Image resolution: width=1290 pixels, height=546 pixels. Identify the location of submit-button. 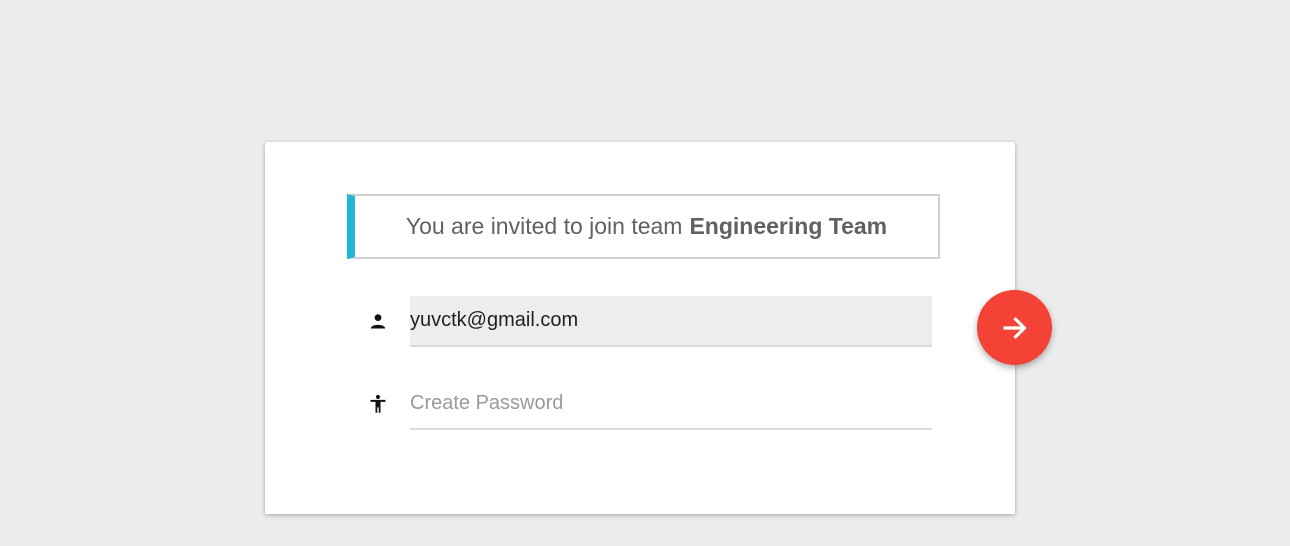
(1014, 327).